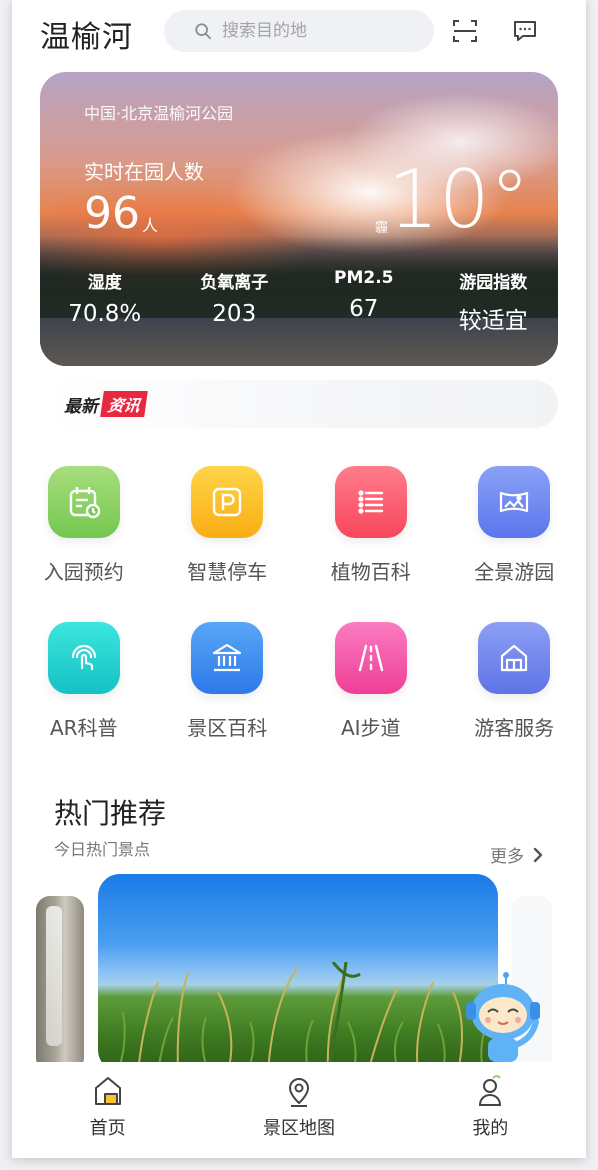 The image size is (598, 1170). I want to click on service-plant-encyclopedia: 植物百科, so click(371, 544).